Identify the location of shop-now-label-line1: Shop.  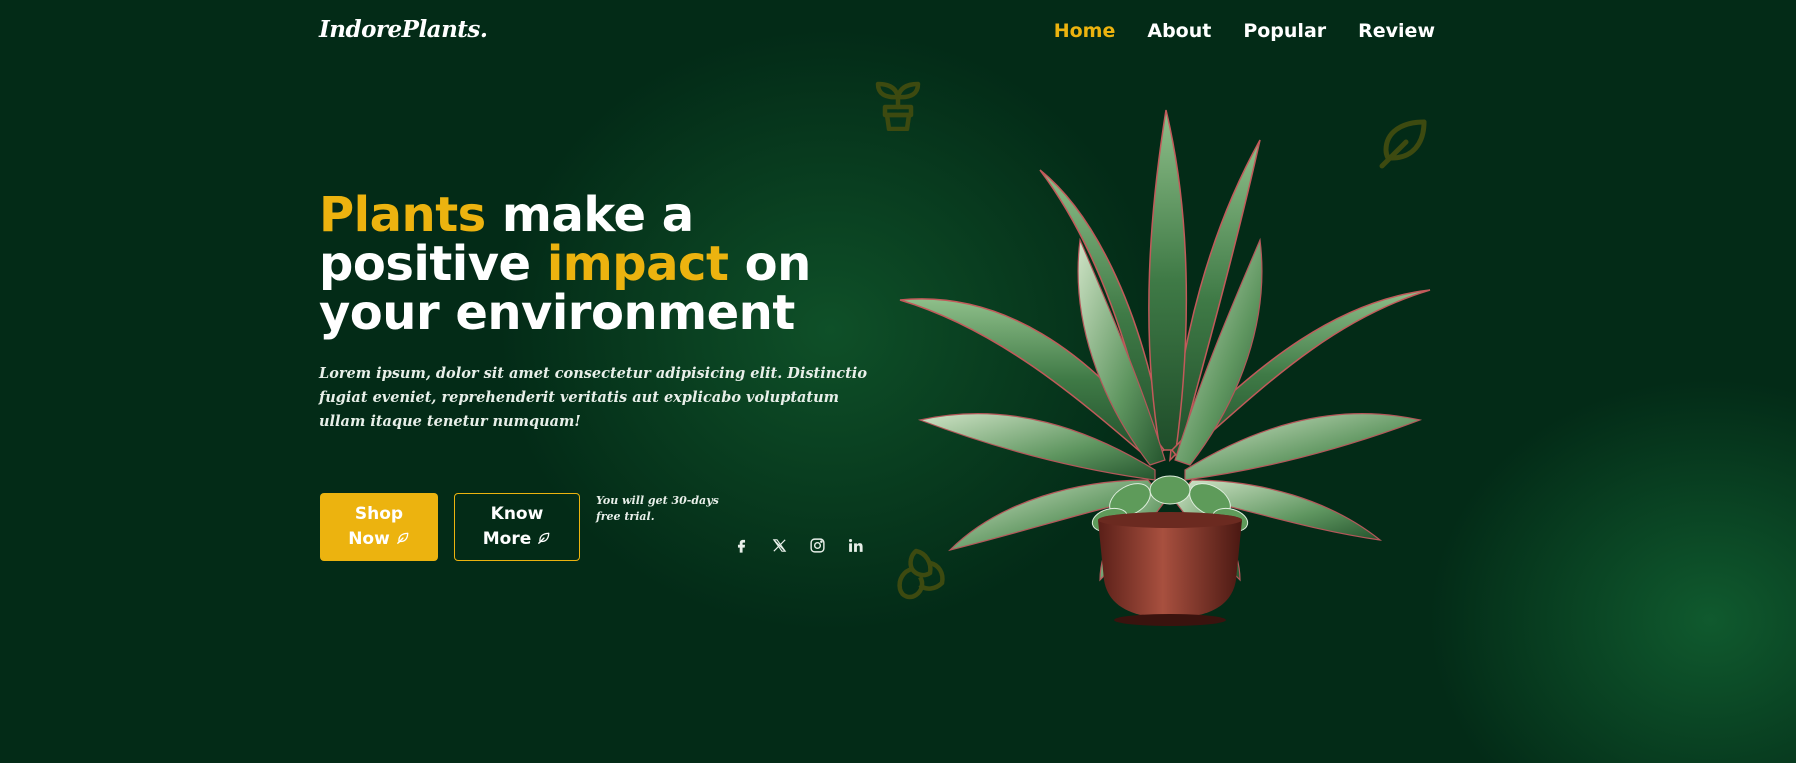
(379, 514).